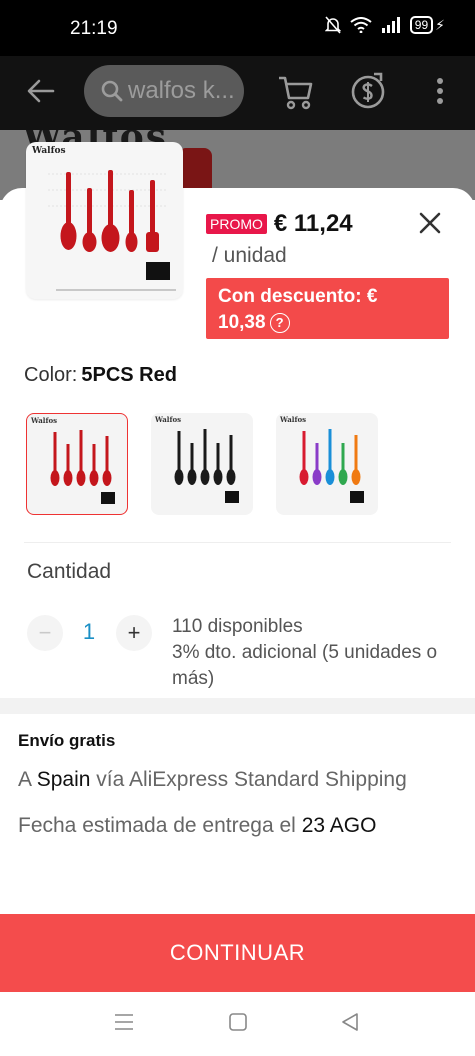 The width and height of the screenshot is (475, 1056). What do you see at coordinates (124, 1022) in the screenshot?
I see `menu-icon` at bounding box center [124, 1022].